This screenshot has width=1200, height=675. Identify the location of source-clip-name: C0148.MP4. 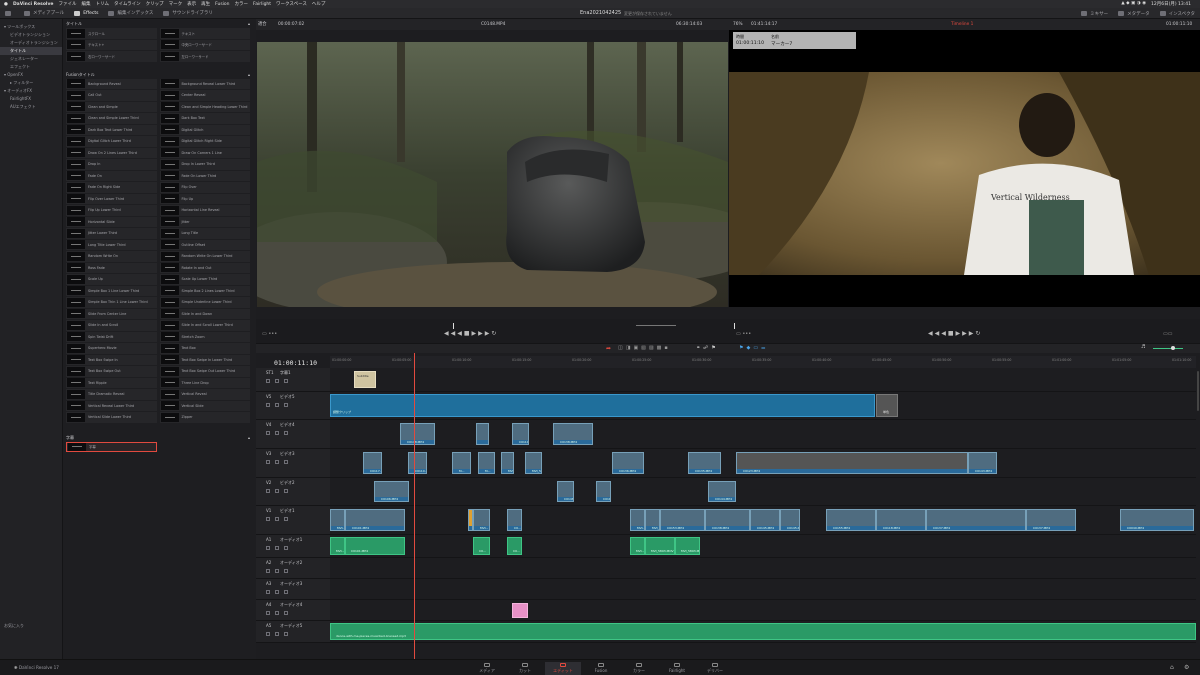
(493, 24).